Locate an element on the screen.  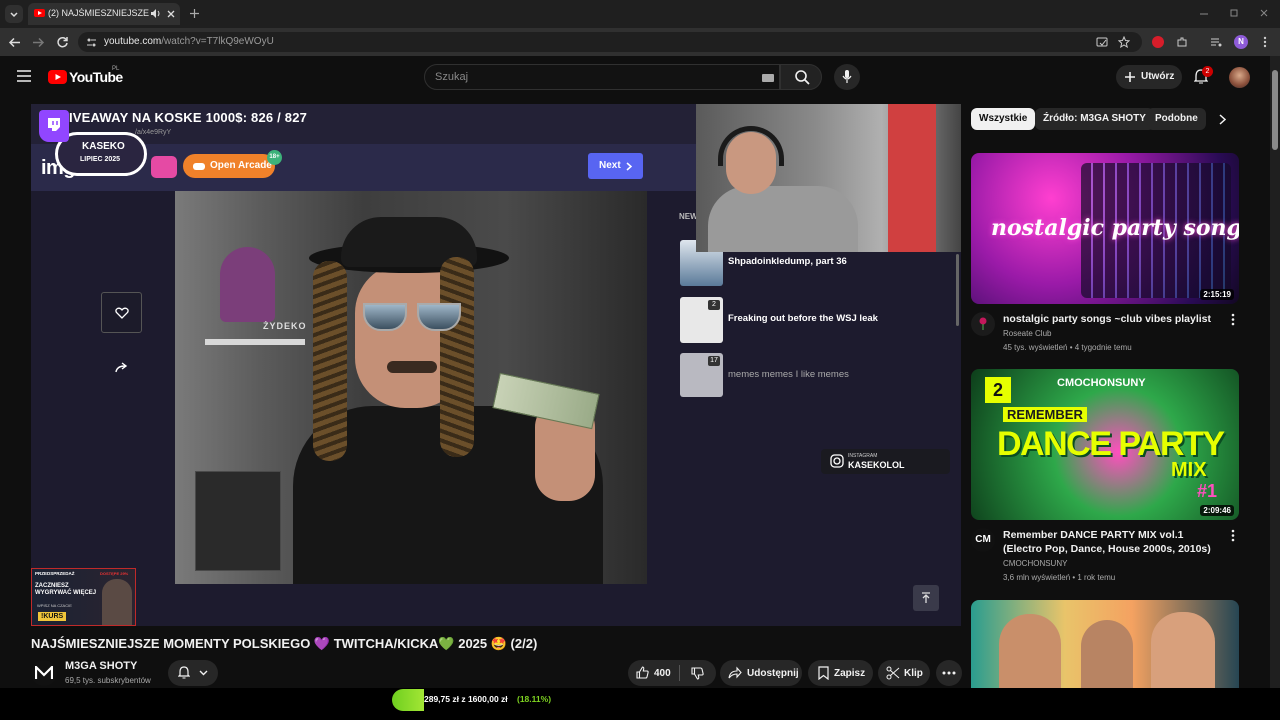
youtube-play-logo-icon is located at coordinates (57, 77).